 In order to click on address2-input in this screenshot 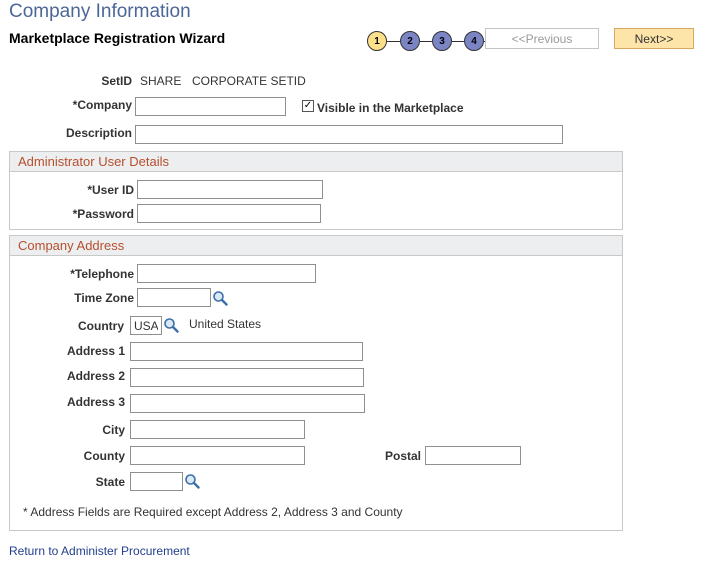, I will do `click(247, 377)`.